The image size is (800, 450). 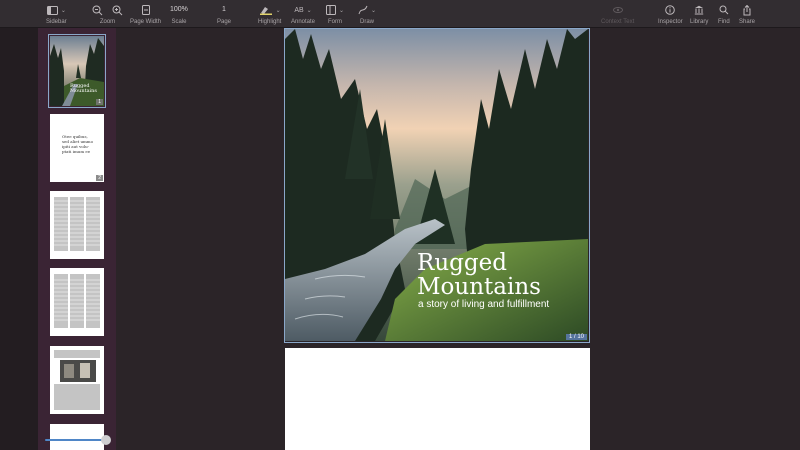 I want to click on form-button: ⌄ Form, so click(x=335, y=14).